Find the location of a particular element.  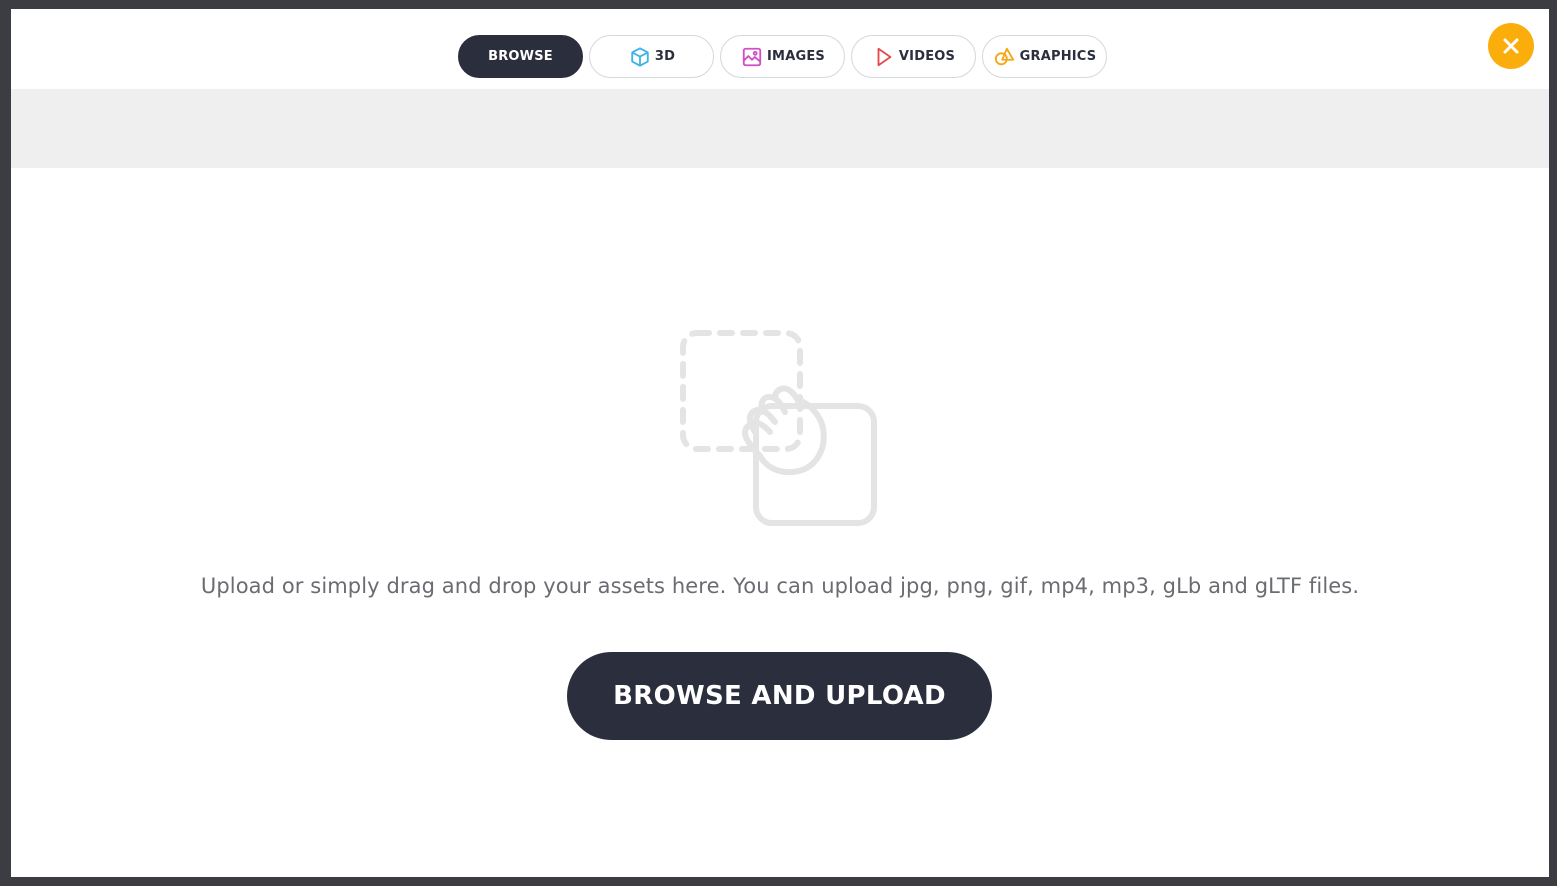

image-icon is located at coordinates (752, 57).